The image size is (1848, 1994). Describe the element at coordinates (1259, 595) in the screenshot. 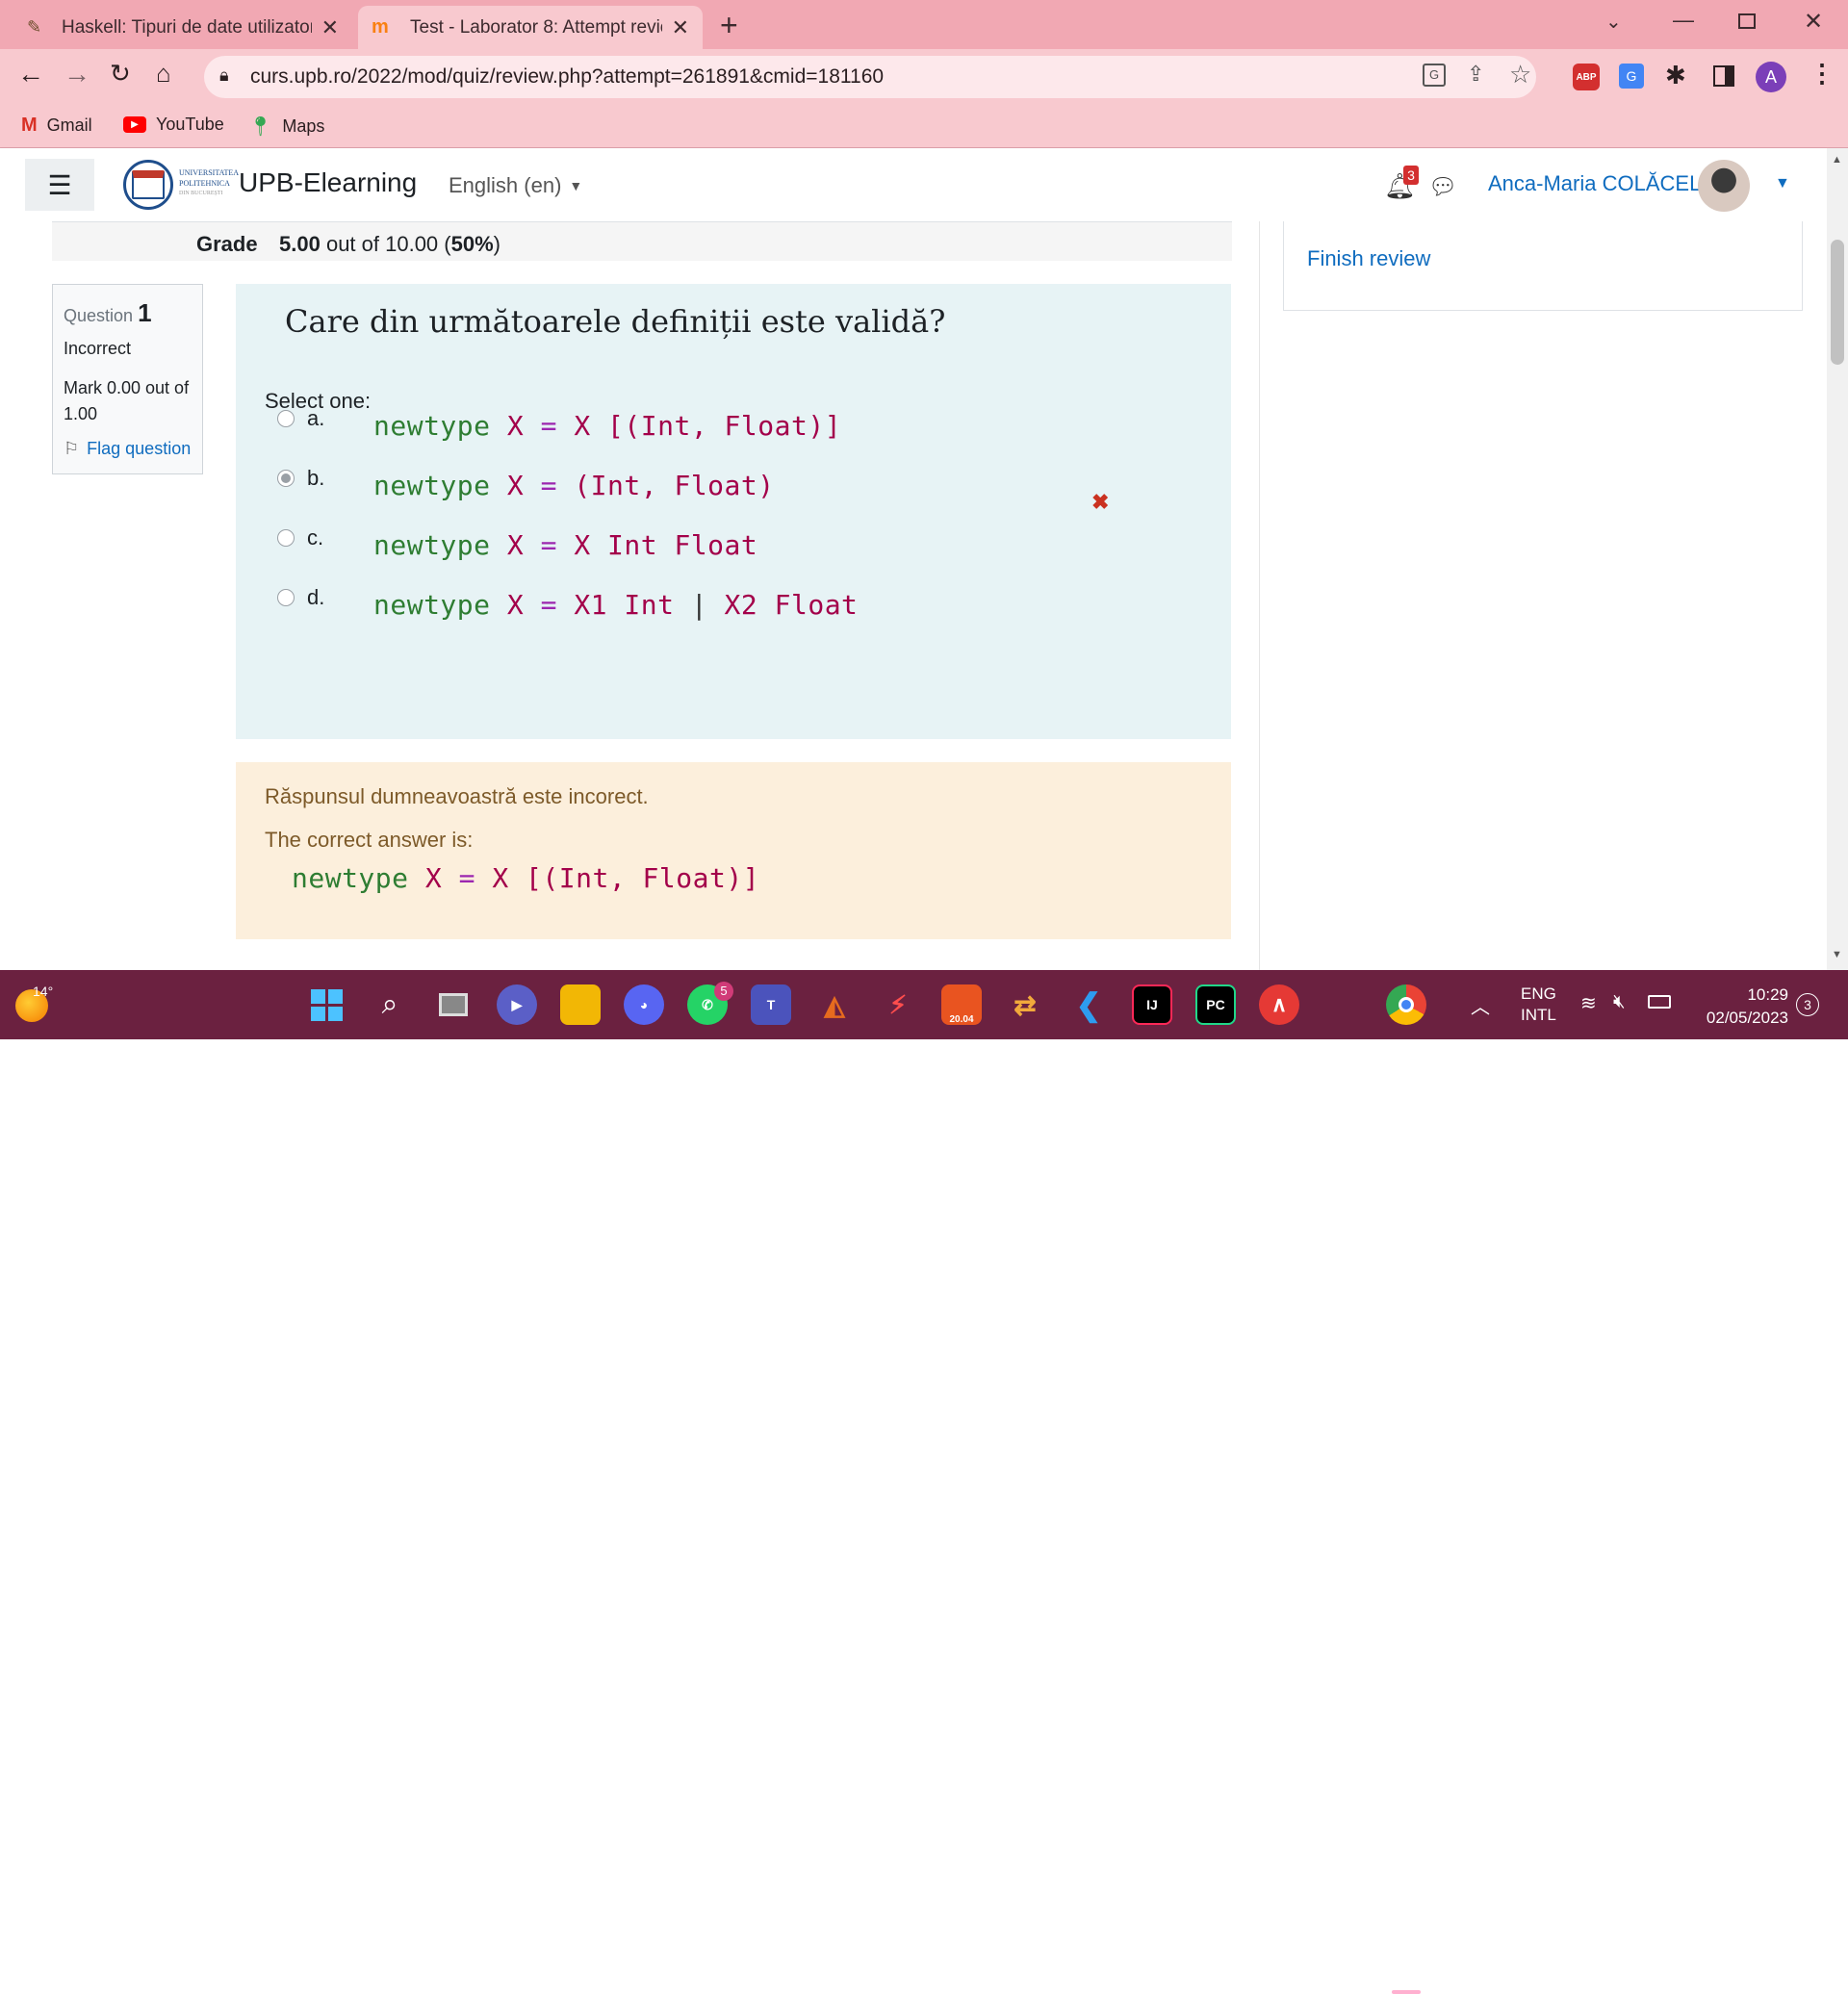

I see `column-divider` at that location.